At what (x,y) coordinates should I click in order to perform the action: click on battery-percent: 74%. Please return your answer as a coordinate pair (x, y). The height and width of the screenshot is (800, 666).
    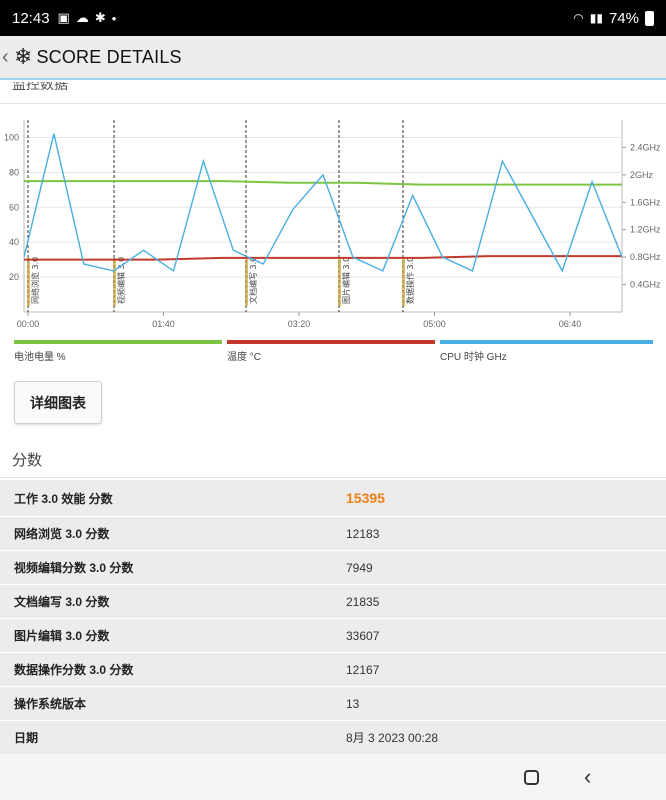
    Looking at the image, I should click on (623, 18).